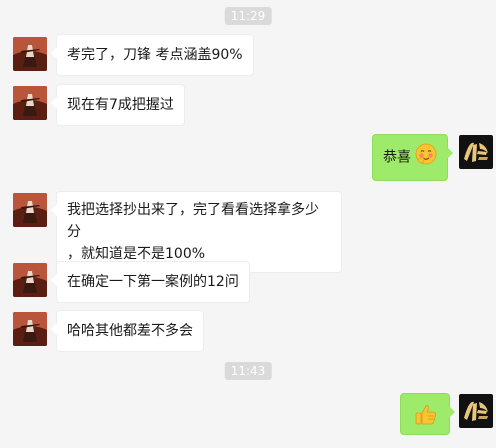 The image size is (496, 448). I want to click on message-text: 哈哈其他都差不多会, so click(130, 331).